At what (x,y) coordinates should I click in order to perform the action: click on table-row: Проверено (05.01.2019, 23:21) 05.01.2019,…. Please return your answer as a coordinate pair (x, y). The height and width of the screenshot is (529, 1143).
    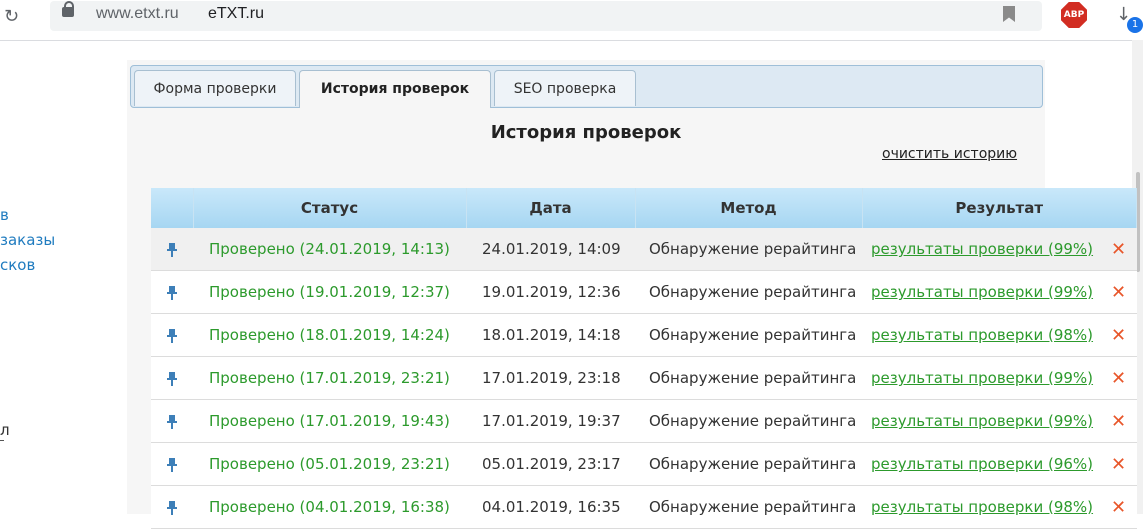
    Looking at the image, I should click on (644, 464).